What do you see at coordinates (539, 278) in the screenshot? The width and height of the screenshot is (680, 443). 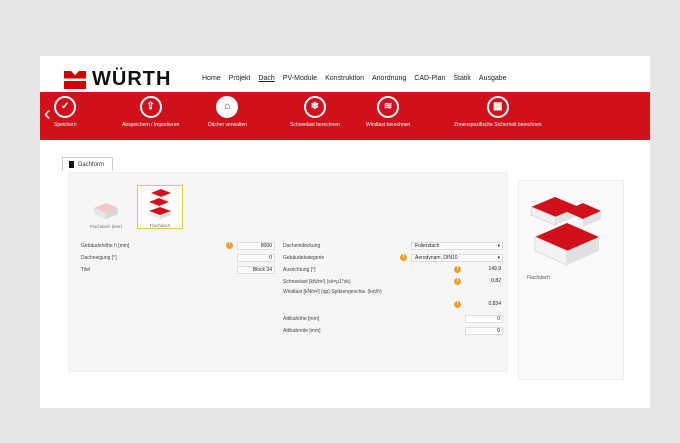 I see `preview-caption: Flachdach` at bounding box center [539, 278].